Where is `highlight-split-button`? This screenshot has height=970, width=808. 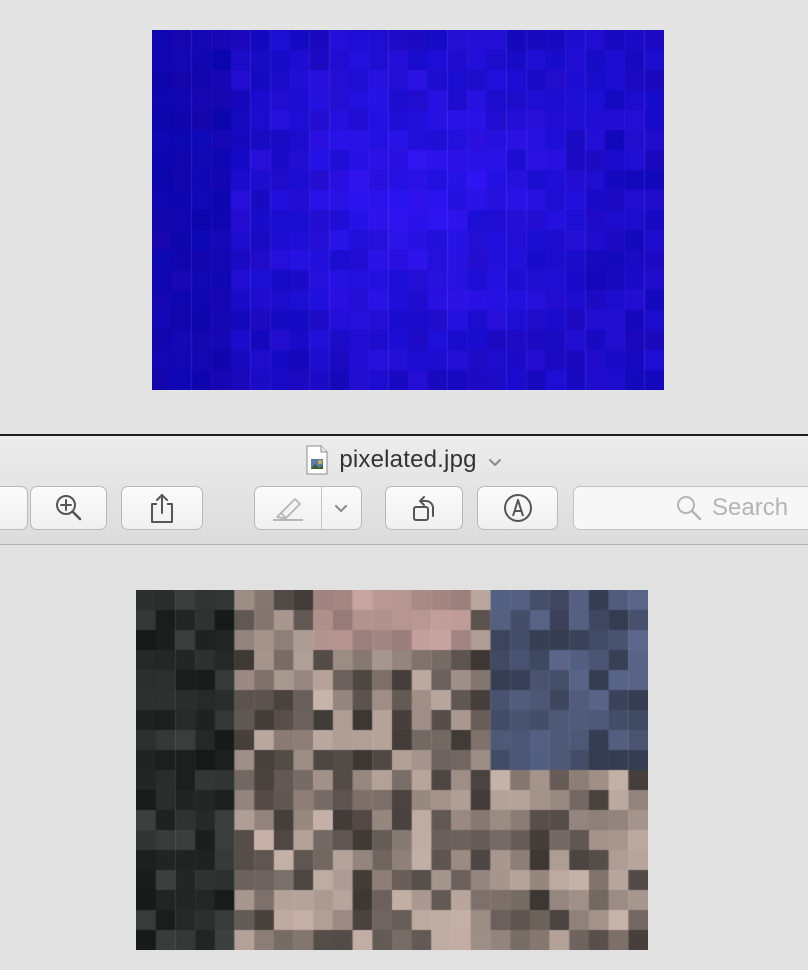 highlight-split-button is located at coordinates (308, 508).